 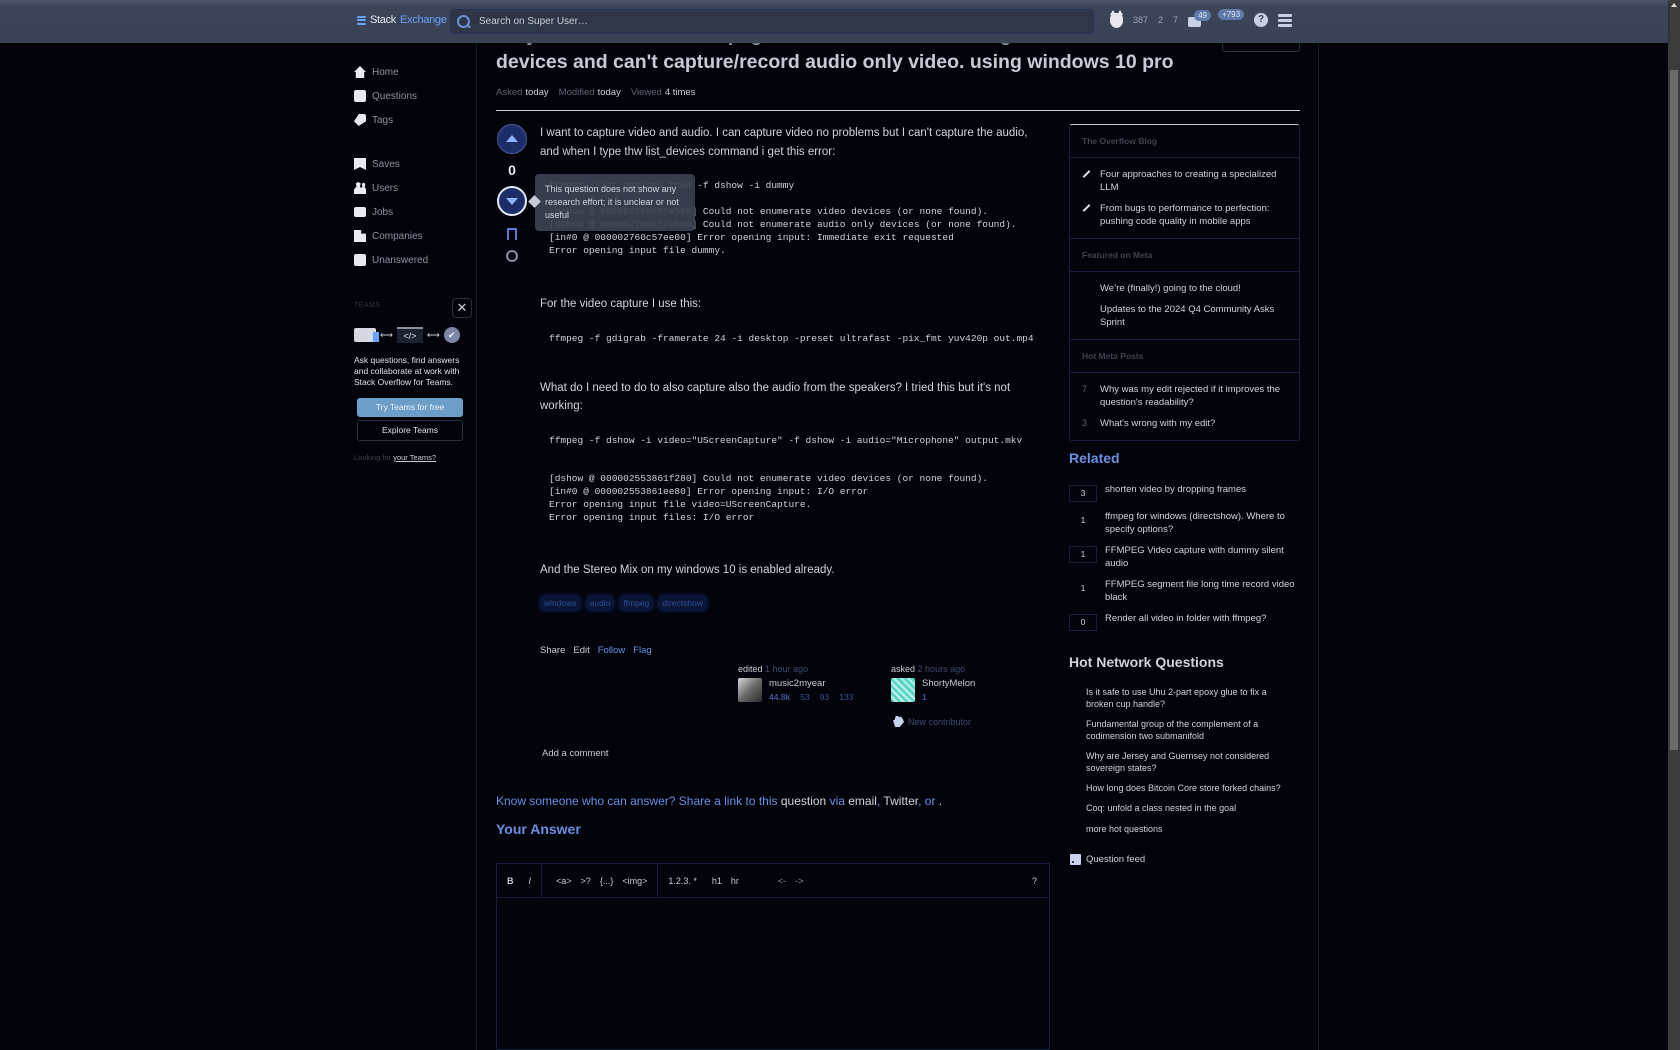 I want to click on editor-name: music2myear, so click(x=811, y=683).